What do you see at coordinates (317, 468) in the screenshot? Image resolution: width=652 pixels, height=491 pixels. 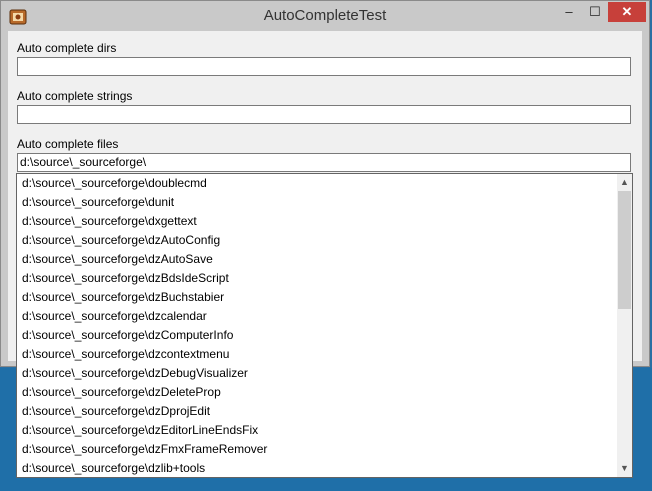 I see `suggestion-item: d:\source\_sourceforge\dzlib+tools` at bounding box center [317, 468].